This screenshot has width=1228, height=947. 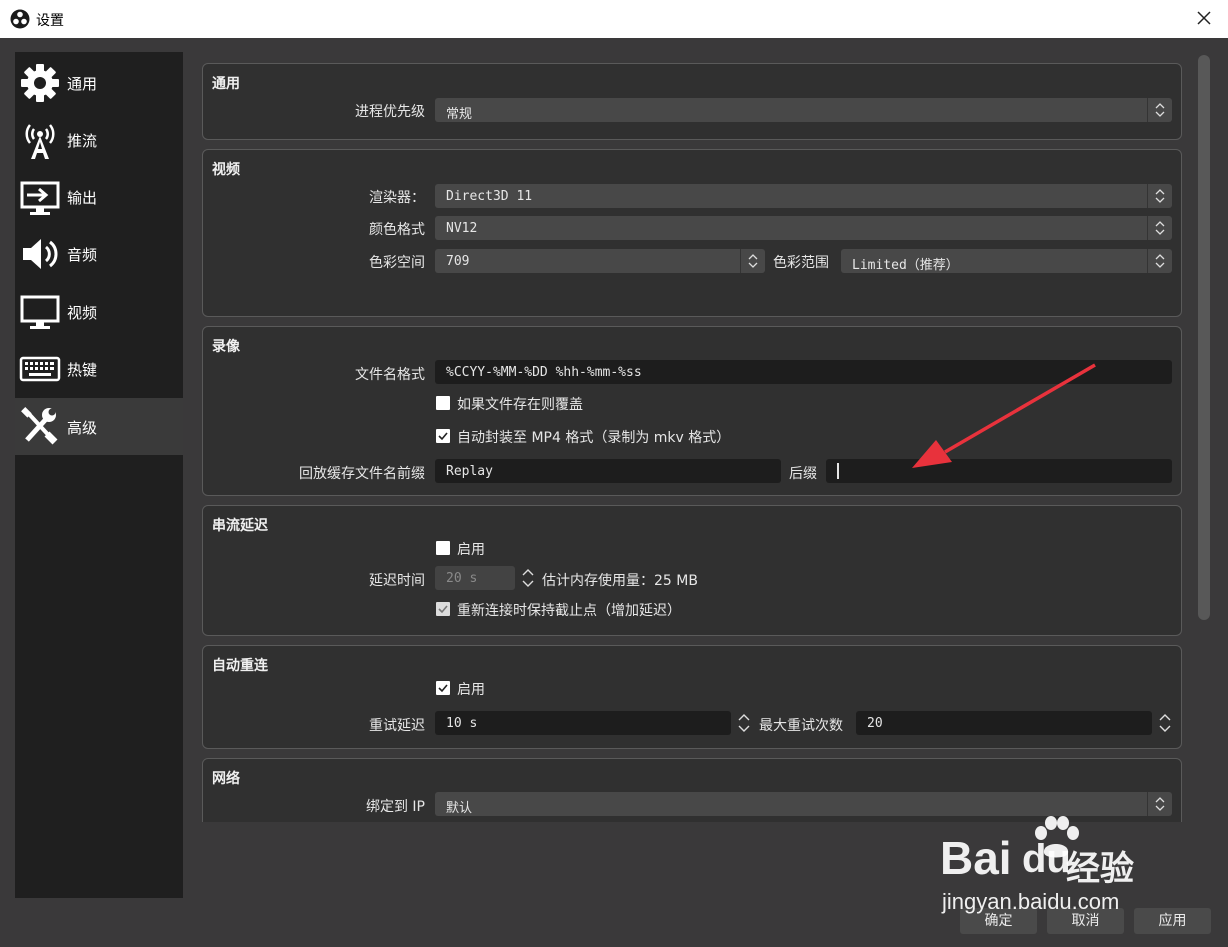 I want to click on sidebar-item-label: 视频, so click(x=82, y=313).